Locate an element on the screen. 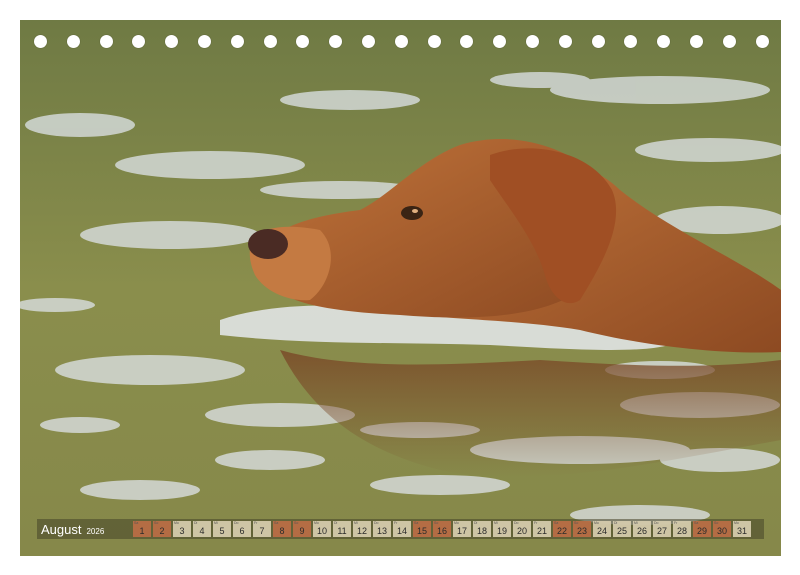 This screenshot has height=575, width=800. day-number: 22 is located at coordinates (561, 531).